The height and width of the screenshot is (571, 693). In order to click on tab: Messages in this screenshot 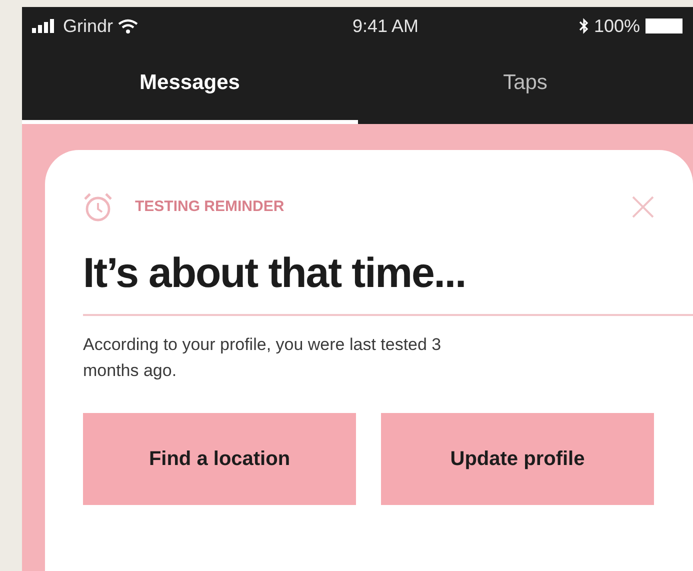, I will do `click(190, 84)`.